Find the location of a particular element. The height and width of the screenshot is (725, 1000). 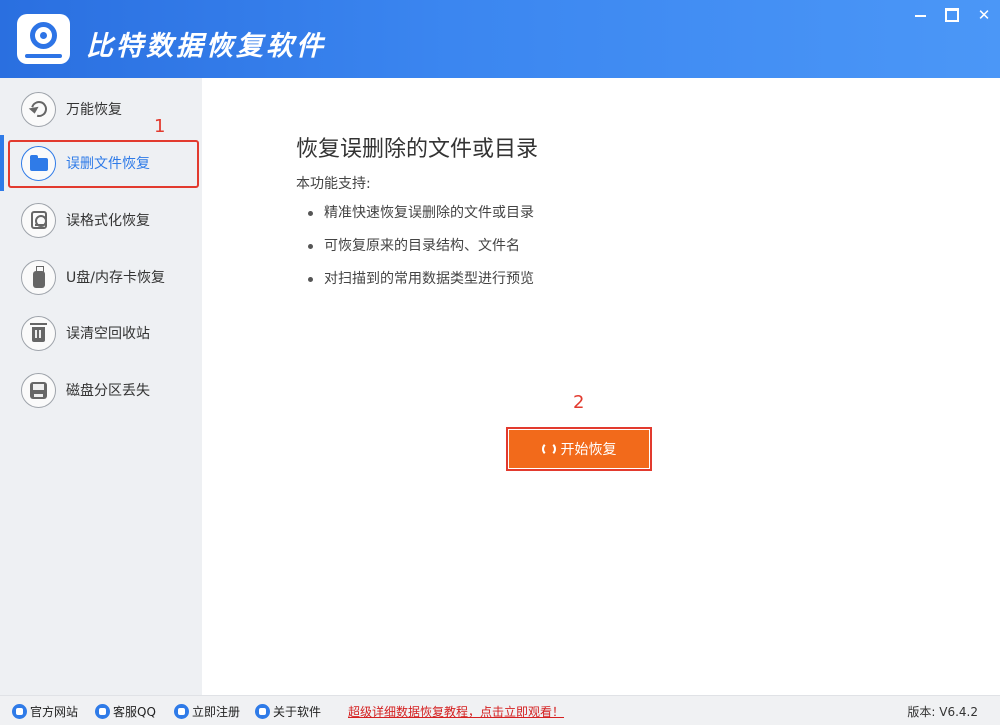

window-controls: ✕ is located at coordinates (952, 15).